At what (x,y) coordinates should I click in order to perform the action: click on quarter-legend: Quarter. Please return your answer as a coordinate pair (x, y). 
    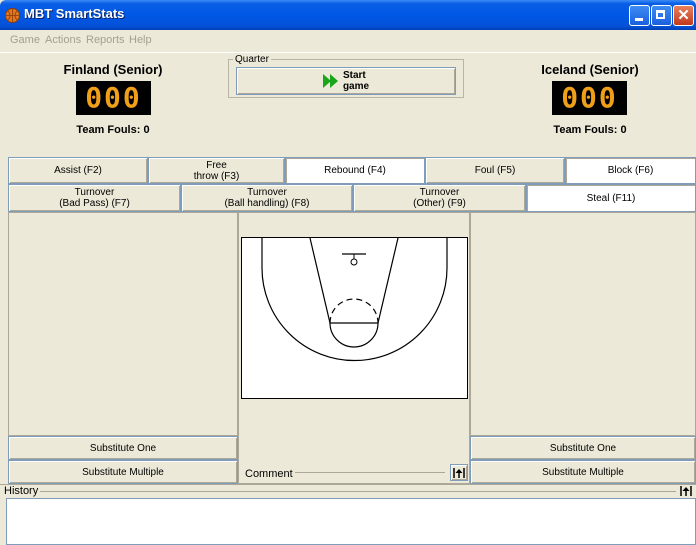
    Looking at the image, I should click on (252, 59).